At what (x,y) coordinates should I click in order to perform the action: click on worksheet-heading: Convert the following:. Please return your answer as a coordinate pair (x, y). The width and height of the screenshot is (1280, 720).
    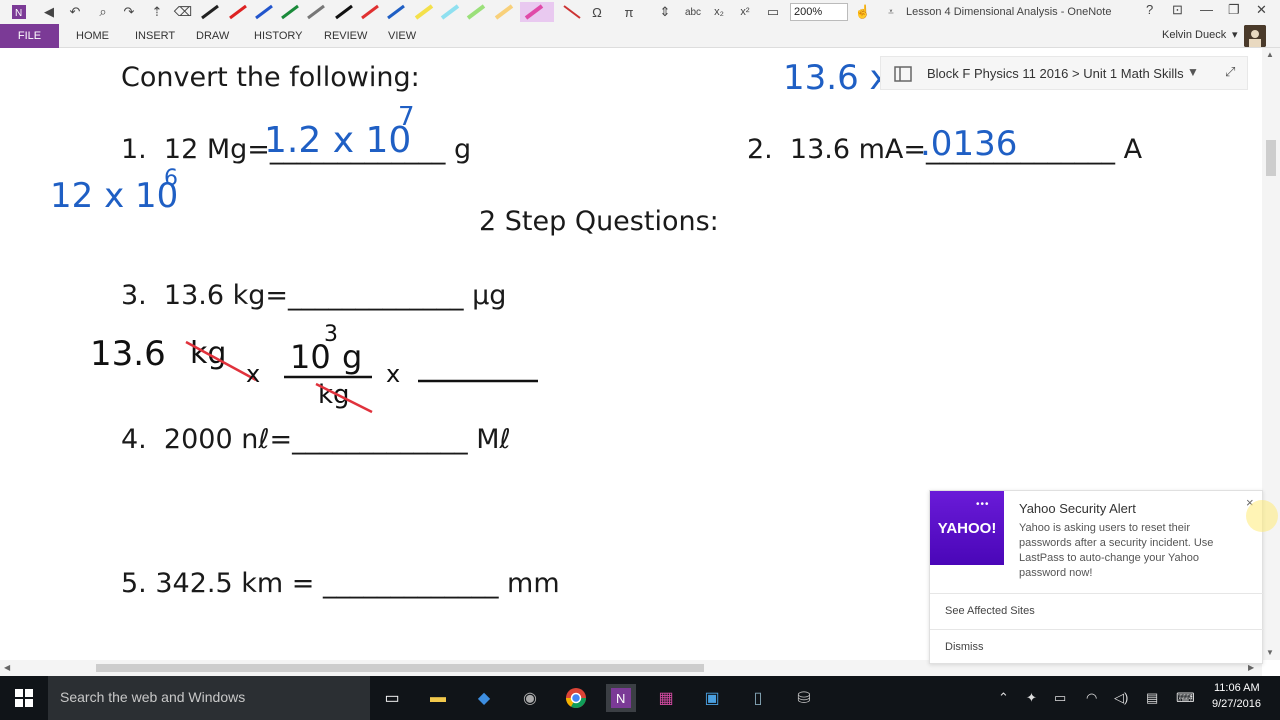
    Looking at the image, I should click on (270, 77).